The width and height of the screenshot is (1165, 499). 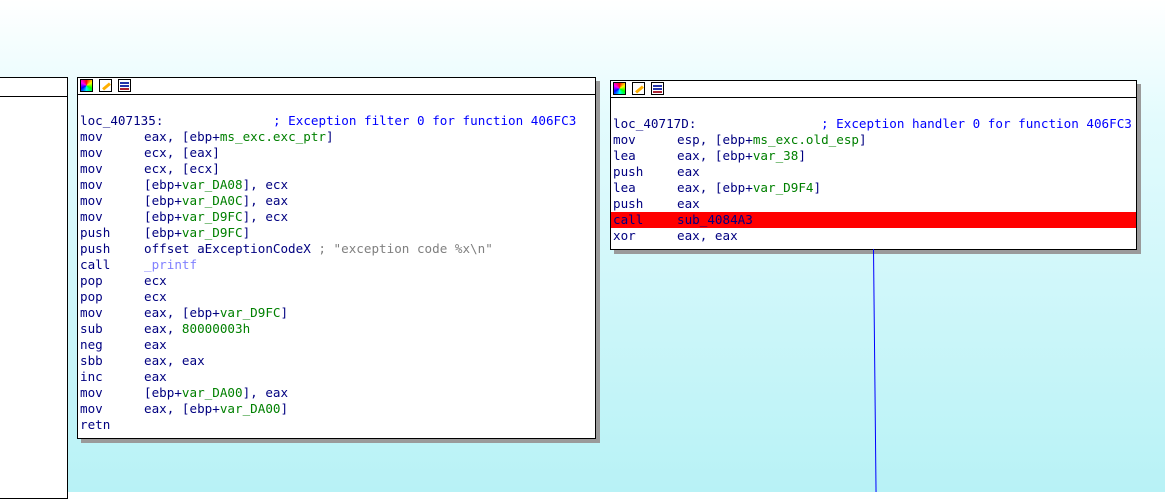 What do you see at coordinates (405, 248) in the screenshot?
I see `operand-text: ; "exception code %x\n"` at bounding box center [405, 248].